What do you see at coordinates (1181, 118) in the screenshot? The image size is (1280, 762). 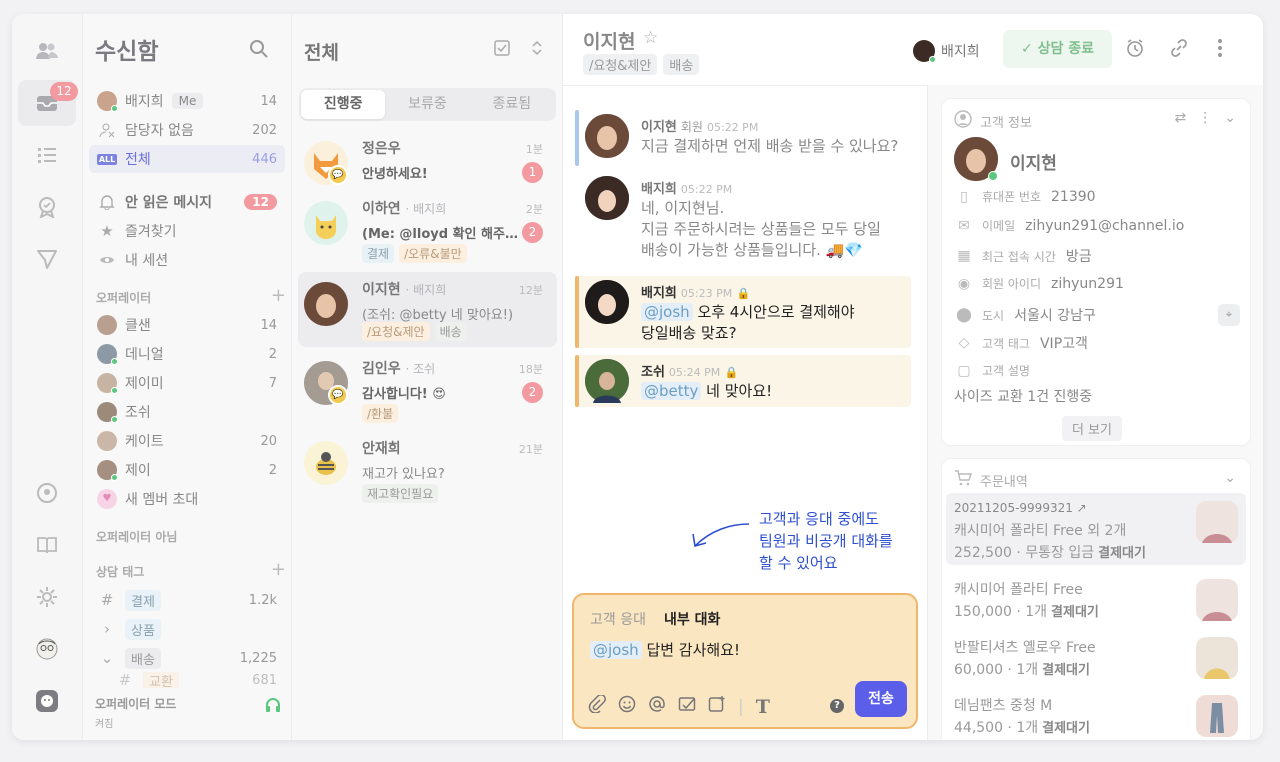 I see `swap-icon: ⇄` at bounding box center [1181, 118].